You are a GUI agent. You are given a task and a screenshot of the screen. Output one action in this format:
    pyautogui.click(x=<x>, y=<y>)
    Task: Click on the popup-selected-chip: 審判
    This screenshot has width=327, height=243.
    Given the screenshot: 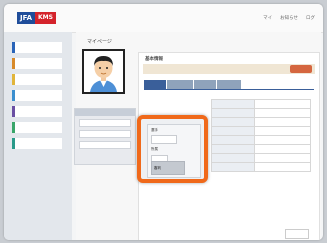 What is the action you would take?
    pyautogui.click(x=168, y=168)
    